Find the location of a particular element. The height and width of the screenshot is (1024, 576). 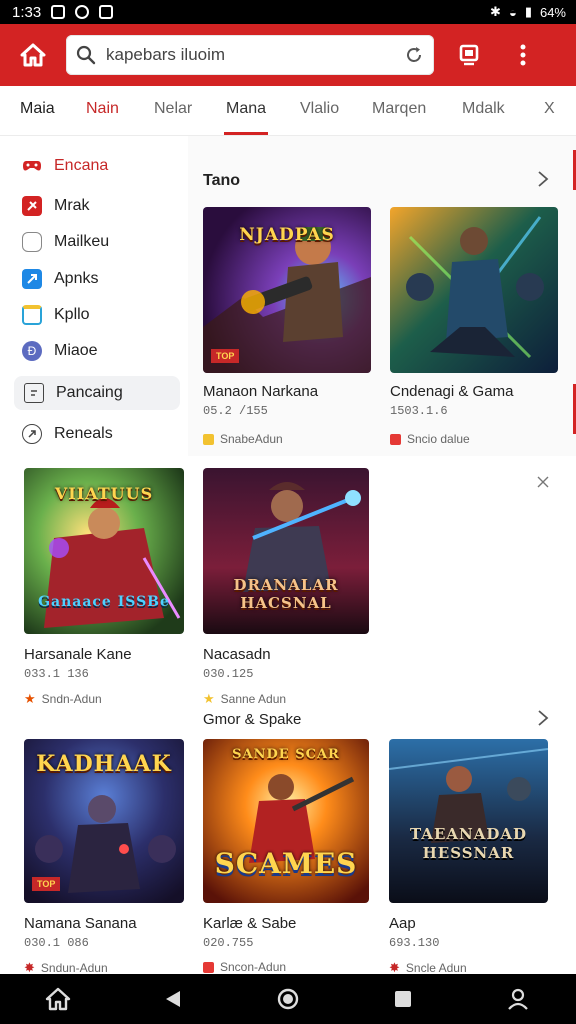

game-meta: 1503.1.6 is located at coordinates (419, 411).